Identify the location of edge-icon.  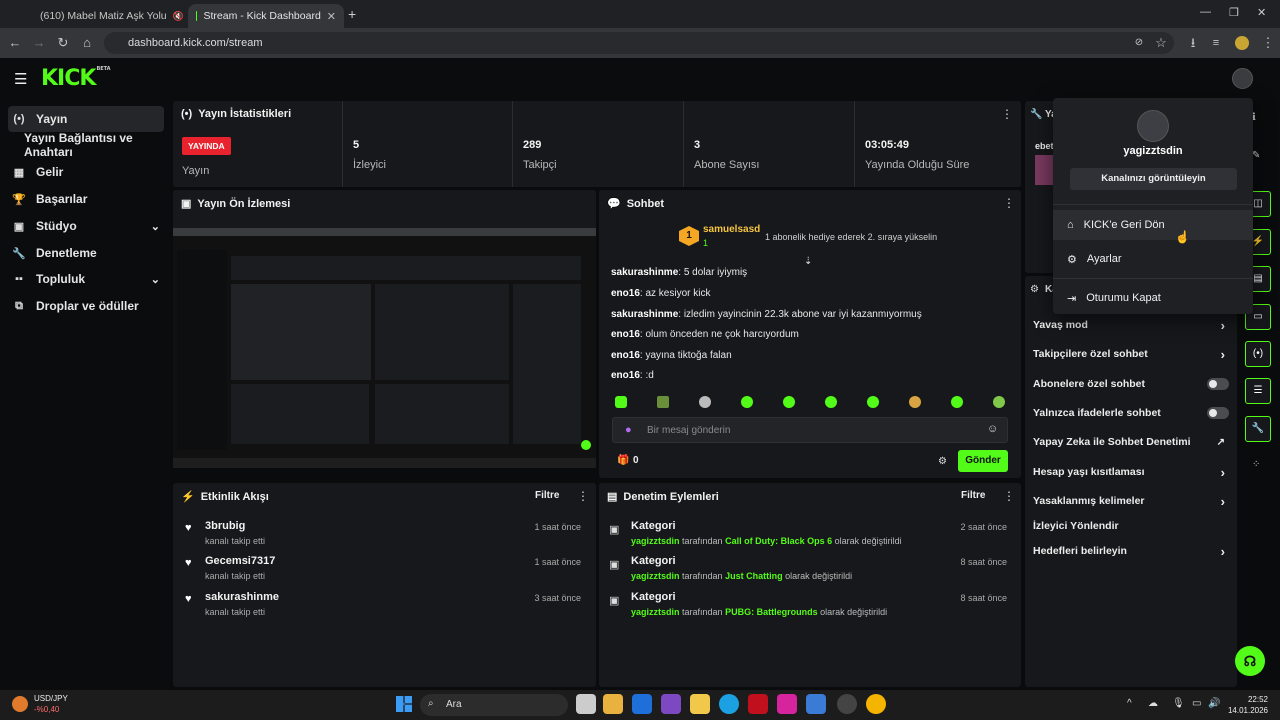
(729, 704).